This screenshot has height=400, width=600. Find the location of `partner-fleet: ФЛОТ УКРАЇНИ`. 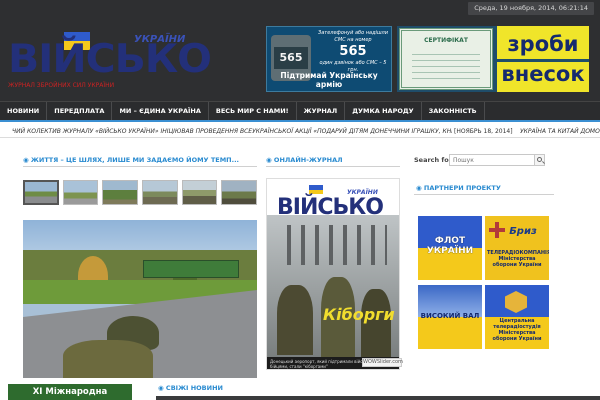

partner-fleet: ФЛОТ УКРАЇНИ is located at coordinates (450, 248).